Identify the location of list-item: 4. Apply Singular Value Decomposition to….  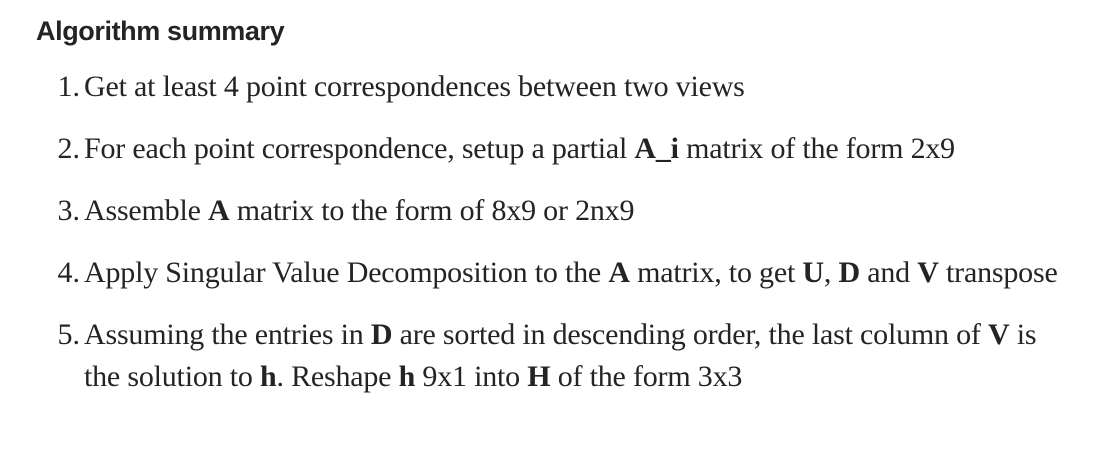
(556, 273).